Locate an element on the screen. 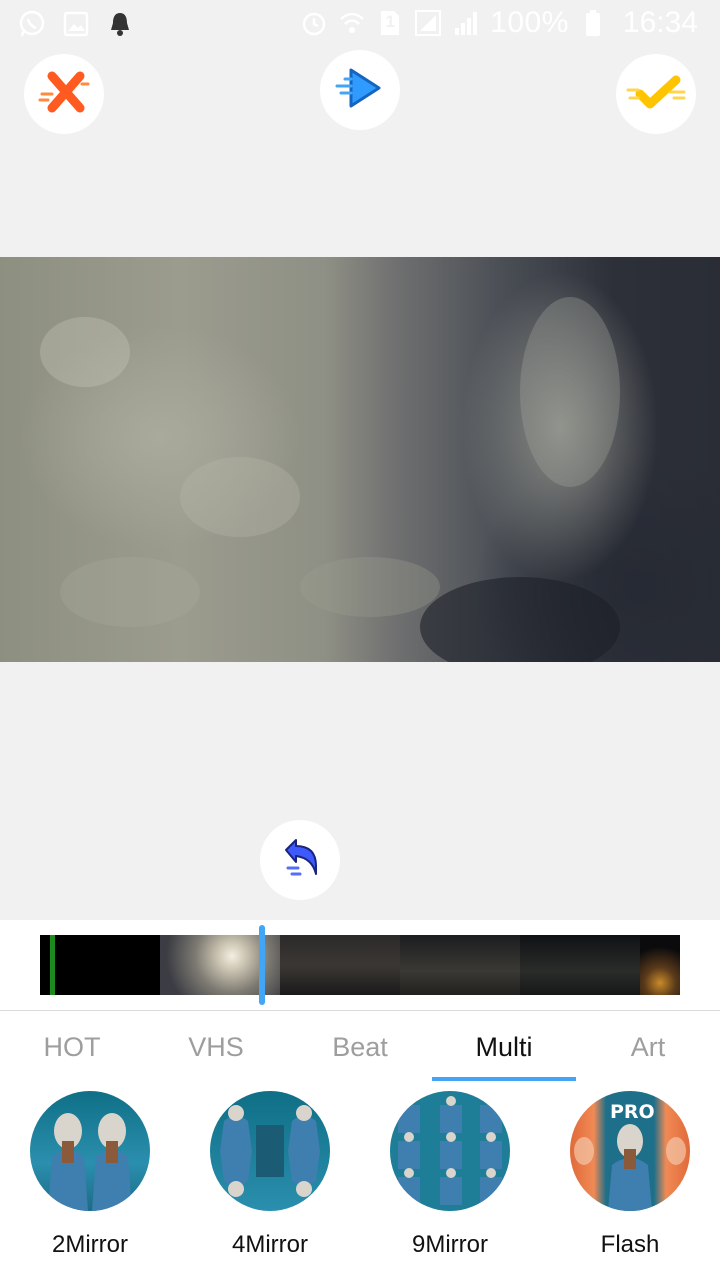 This screenshot has height=1280, width=720. tab-art: Art is located at coordinates (648, 1046).